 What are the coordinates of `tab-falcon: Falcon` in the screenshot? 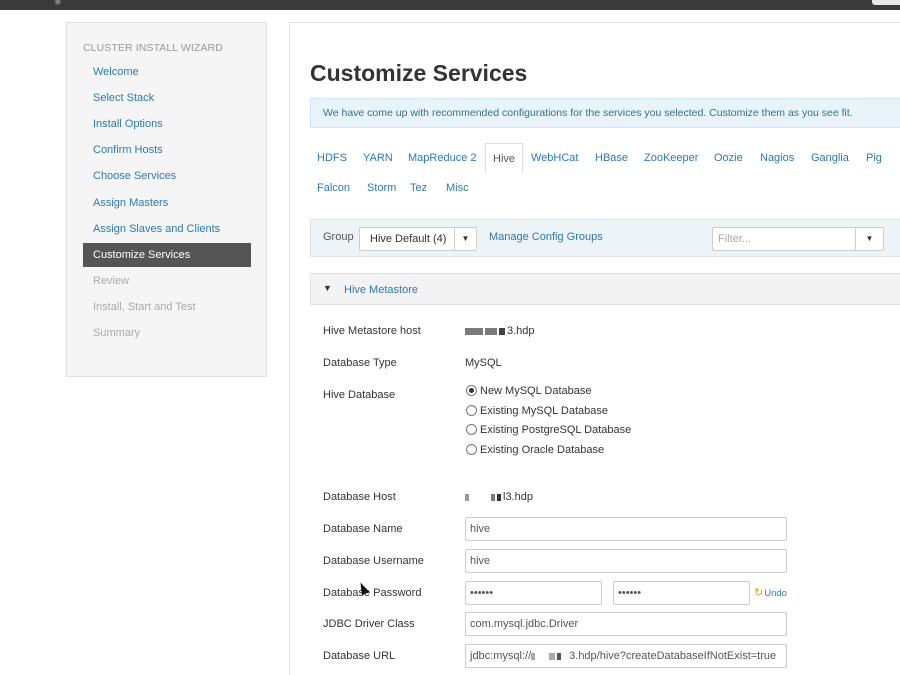 It's located at (333, 188).